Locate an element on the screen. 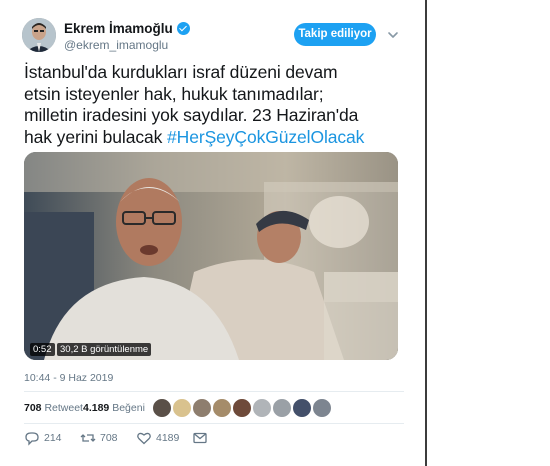  tweet-text-line: hak yerini bulacak #HerŞeyÇokGüzelOlacak is located at coordinates (214, 138).